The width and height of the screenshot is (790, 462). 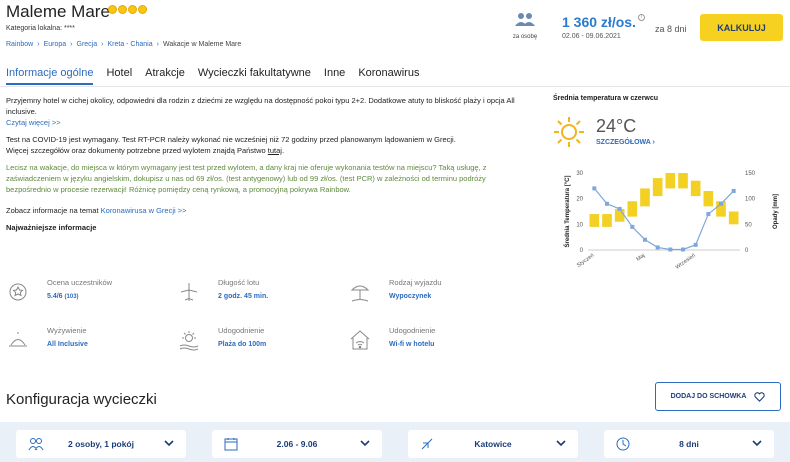 What do you see at coordinates (579, 174) in the screenshot?
I see `y-tick-label: 30` at bounding box center [579, 174].